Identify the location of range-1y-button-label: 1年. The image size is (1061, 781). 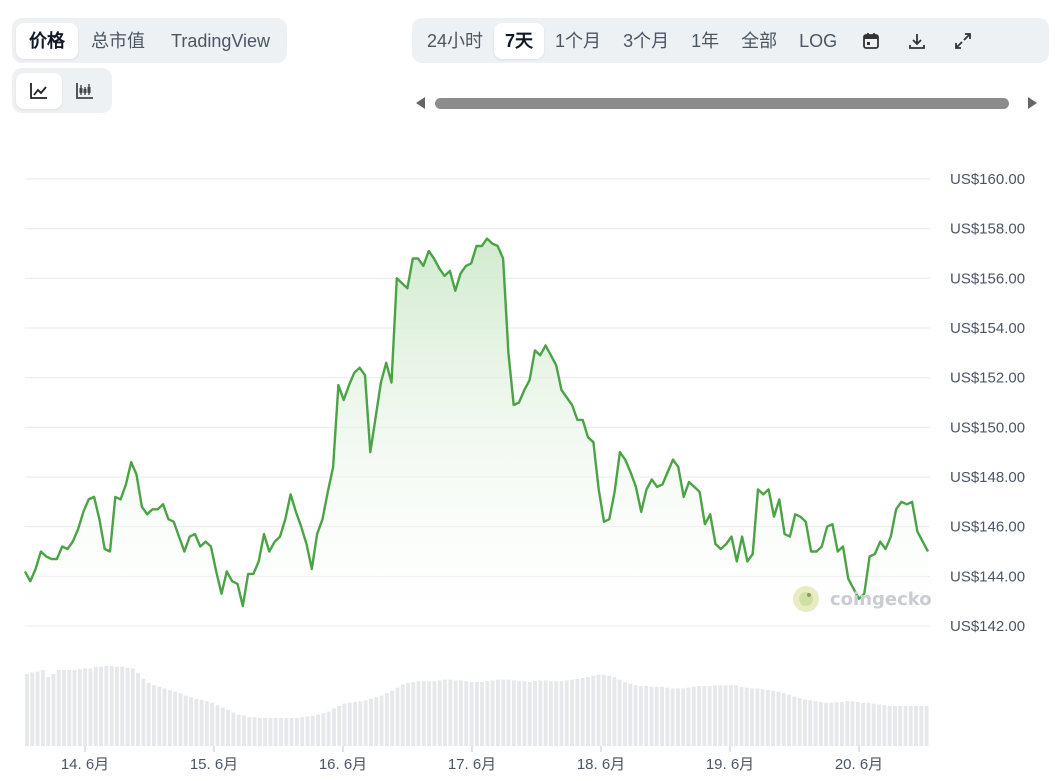
(705, 40).